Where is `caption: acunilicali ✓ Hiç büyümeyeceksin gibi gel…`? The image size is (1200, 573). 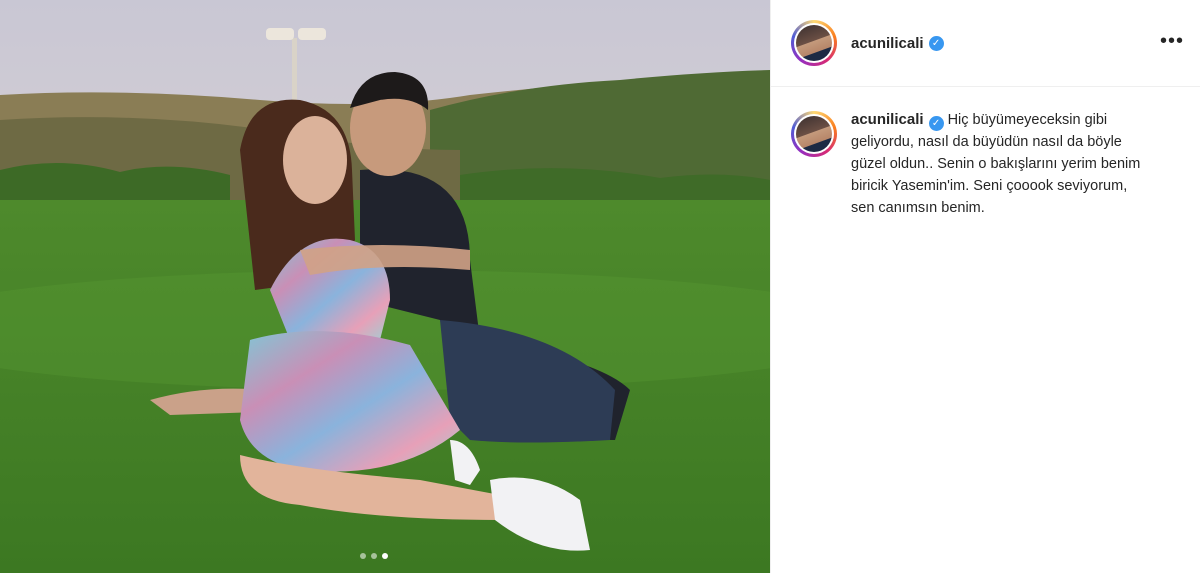
caption: acunilicali ✓ Hiç büyümeyeceksin gibi gel… is located at coordinates (1001, 164).